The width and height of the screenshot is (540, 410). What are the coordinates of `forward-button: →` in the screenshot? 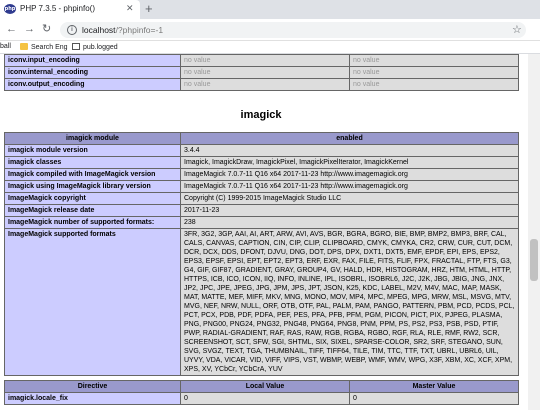 It's located at (29, 29).